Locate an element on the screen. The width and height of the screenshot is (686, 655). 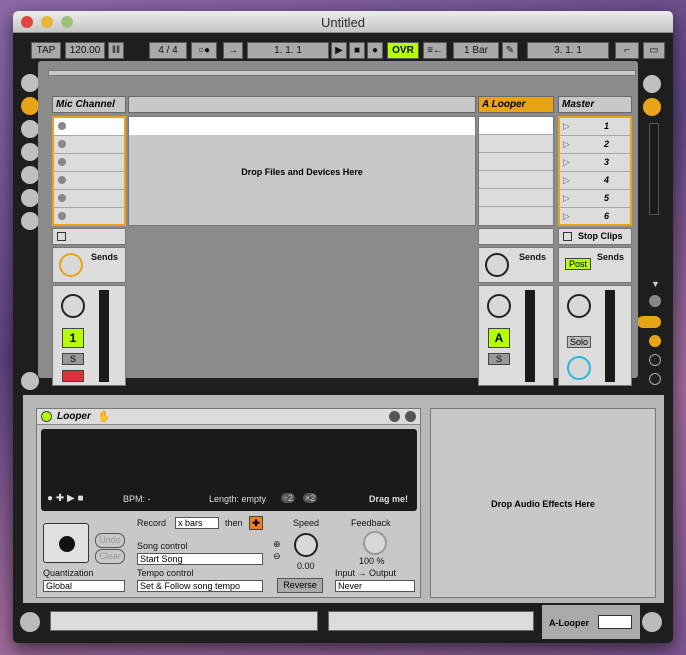
midi-icon: ▭ is located at coordinates (654, 50).